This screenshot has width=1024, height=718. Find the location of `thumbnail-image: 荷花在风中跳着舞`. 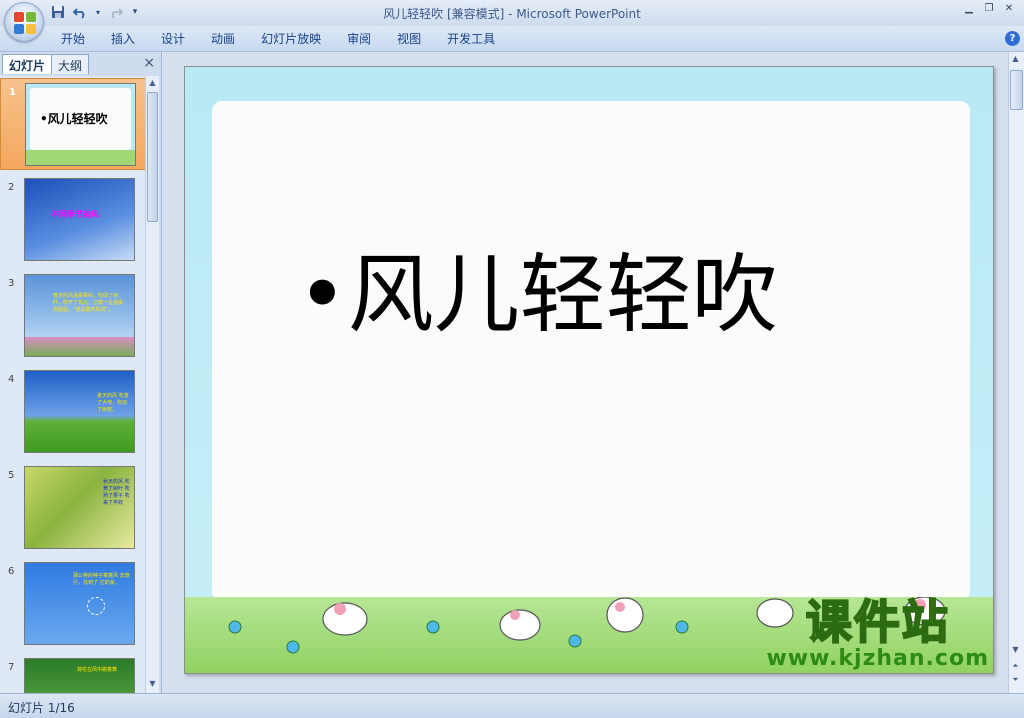

thumbnail-image: 荷花在风中跳着舞 is located at coordinates (79, 675).